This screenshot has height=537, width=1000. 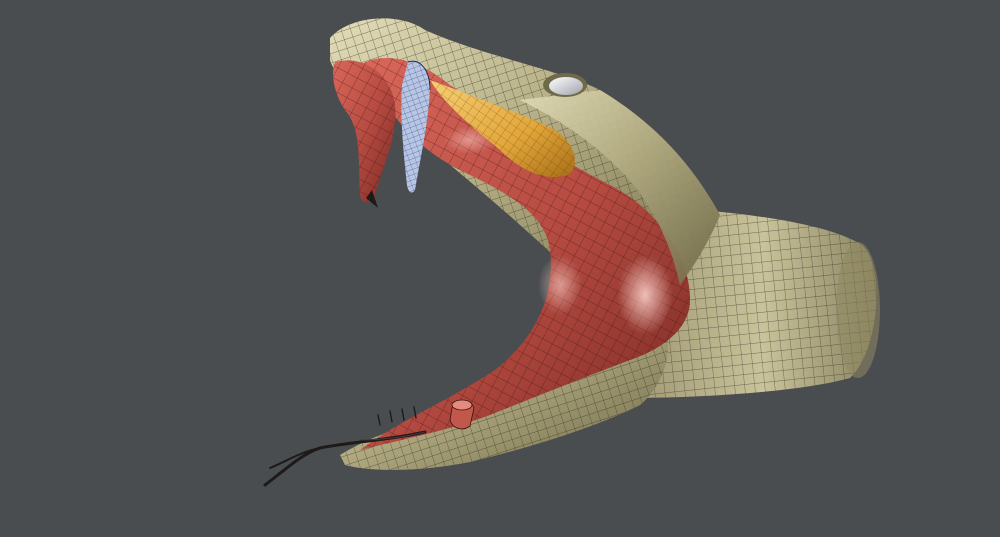 I want to click on palate-flap, so click(x=364, y=134).